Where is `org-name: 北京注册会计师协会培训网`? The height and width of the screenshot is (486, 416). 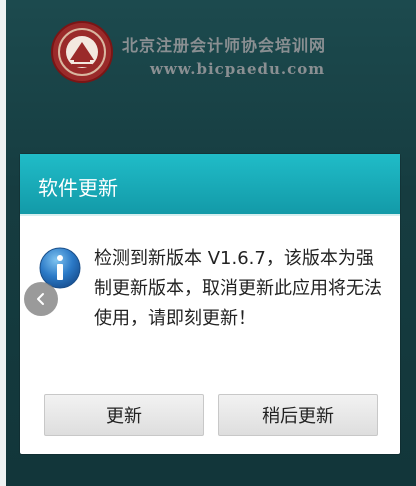
org-name: 北京注册会计师协会培训网 is located at coordinates (224, 45).